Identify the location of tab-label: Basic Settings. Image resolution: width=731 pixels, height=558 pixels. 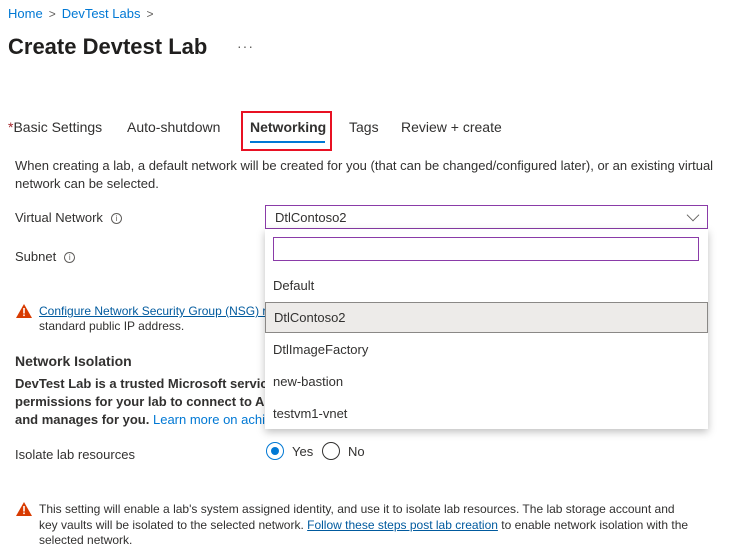
(58, 127).